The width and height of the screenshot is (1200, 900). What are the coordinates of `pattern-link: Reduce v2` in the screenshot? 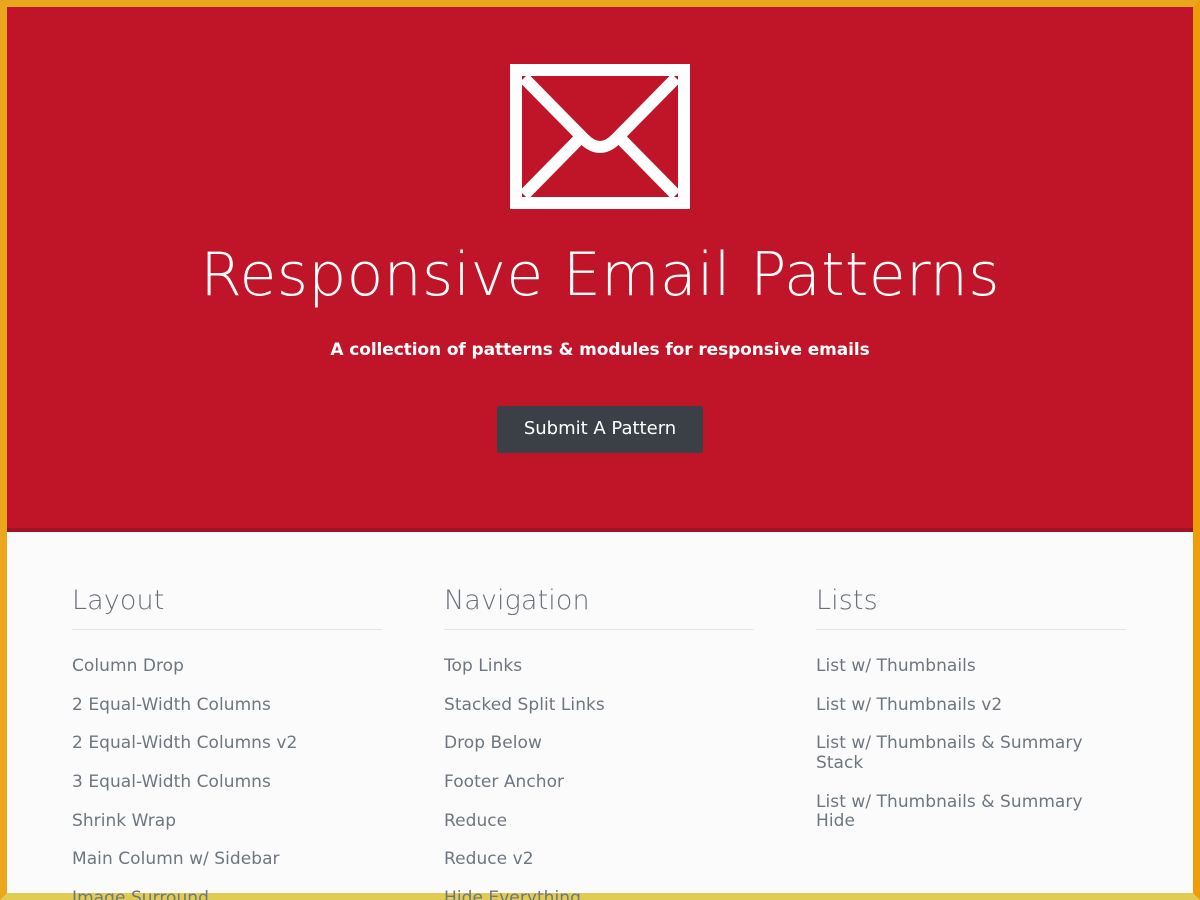 It's located at (599, 860).